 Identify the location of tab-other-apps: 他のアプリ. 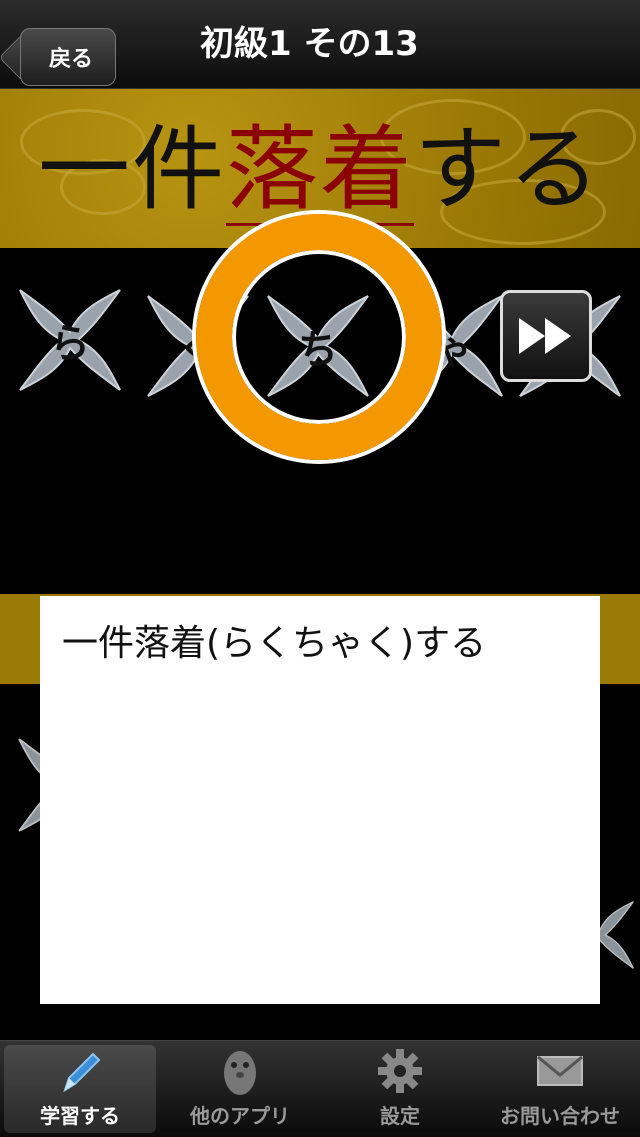
(240, 1089).